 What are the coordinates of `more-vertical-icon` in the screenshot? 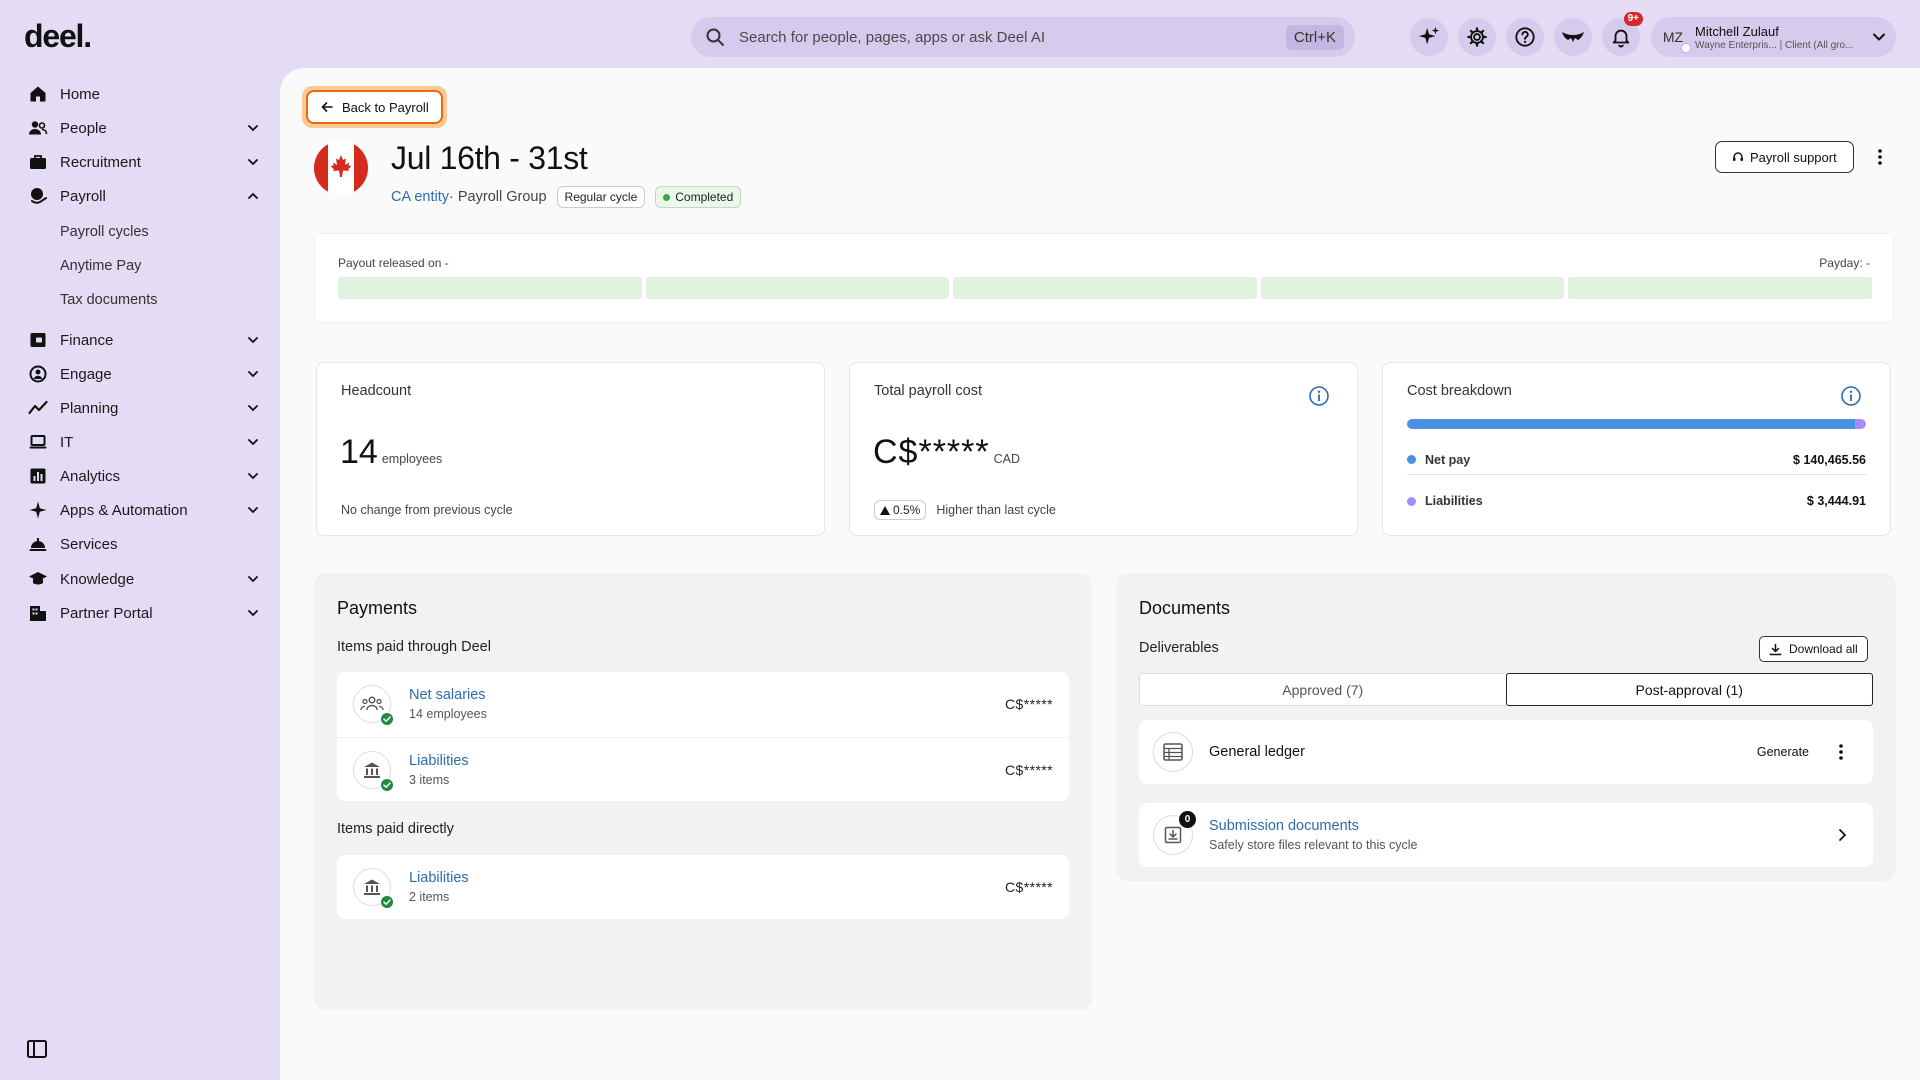 It's located at (1841, 752).